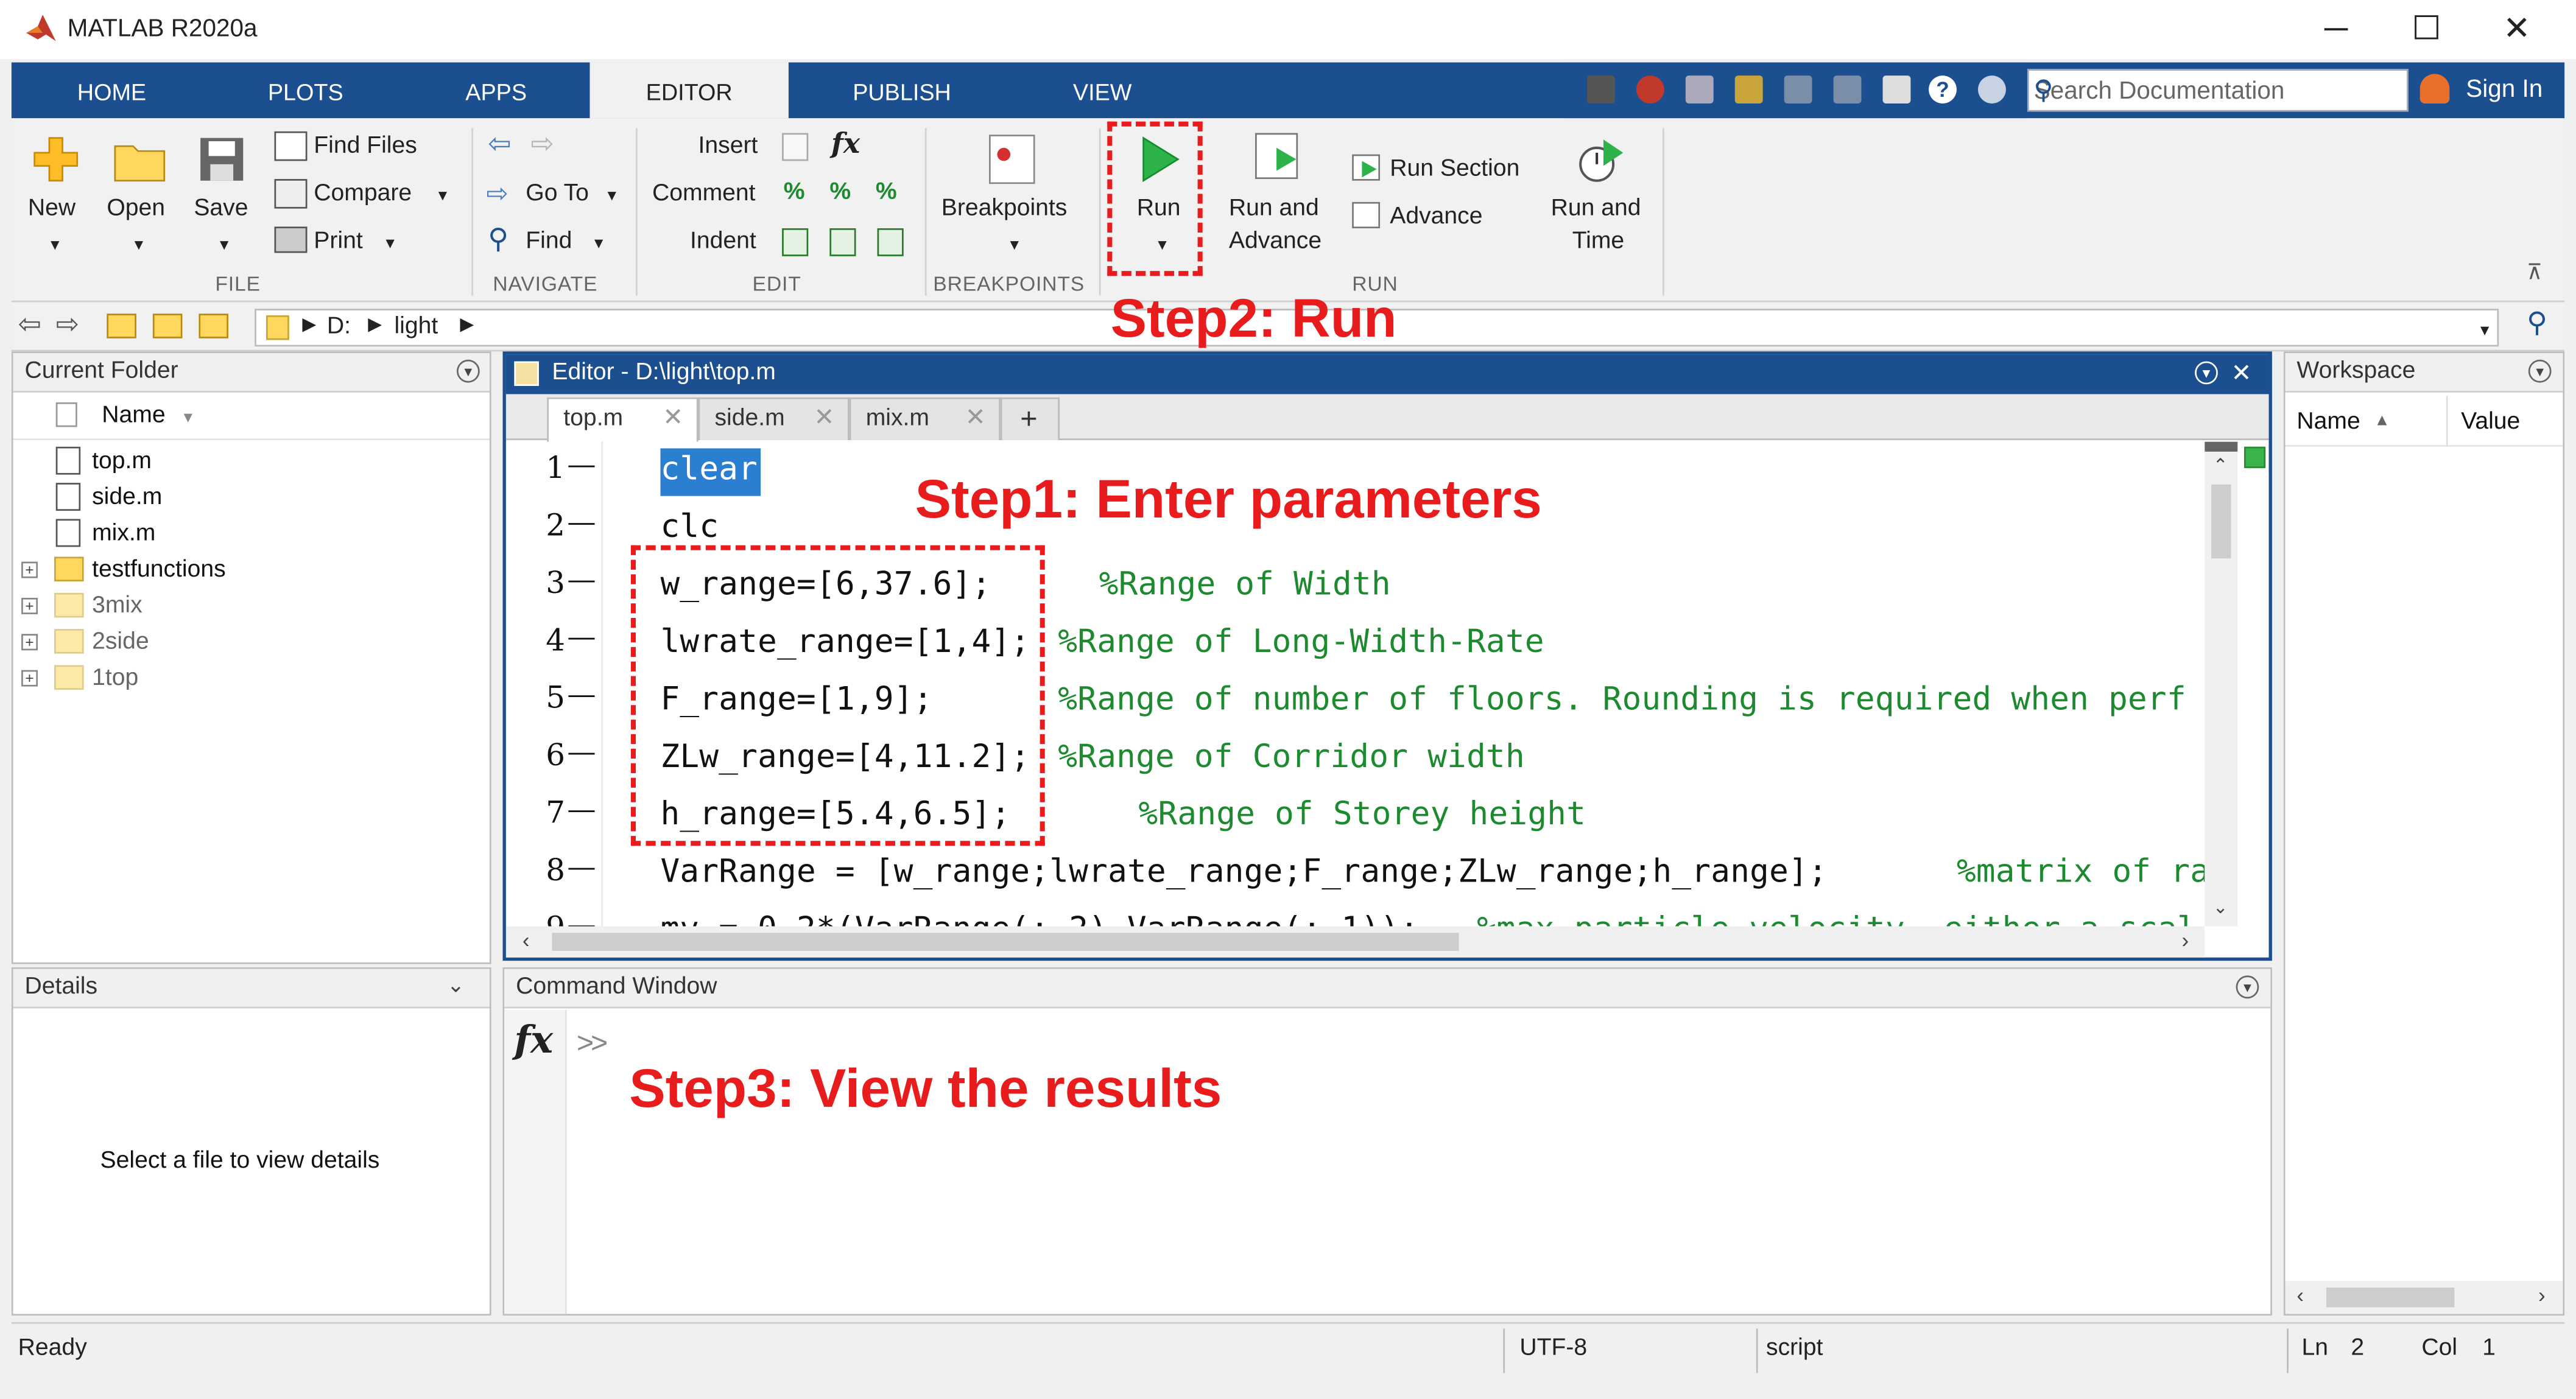 Image resolution: width=2576 pixels, height=1399 pixels. Describe the element at coordinates (2535, 272) in the screenshot. I see `collapse-toolstrip-icon: ⊼` at that location.